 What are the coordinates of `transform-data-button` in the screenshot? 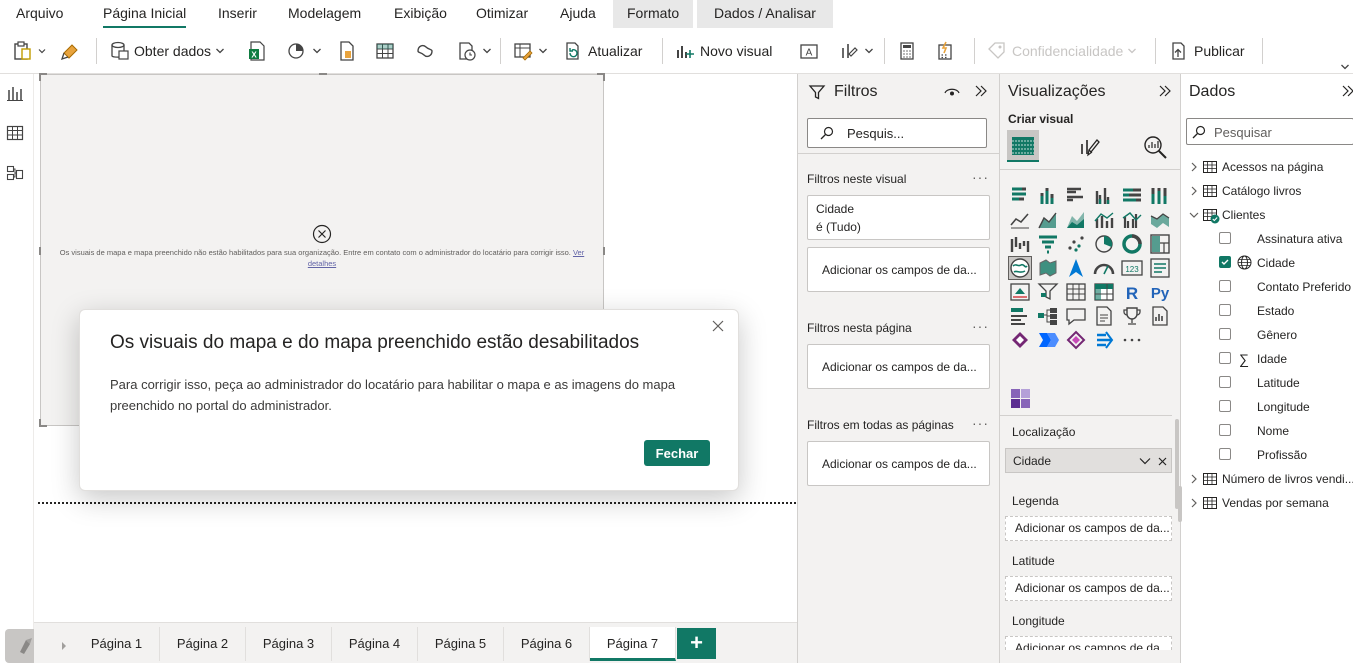 It's located at (530, 51).